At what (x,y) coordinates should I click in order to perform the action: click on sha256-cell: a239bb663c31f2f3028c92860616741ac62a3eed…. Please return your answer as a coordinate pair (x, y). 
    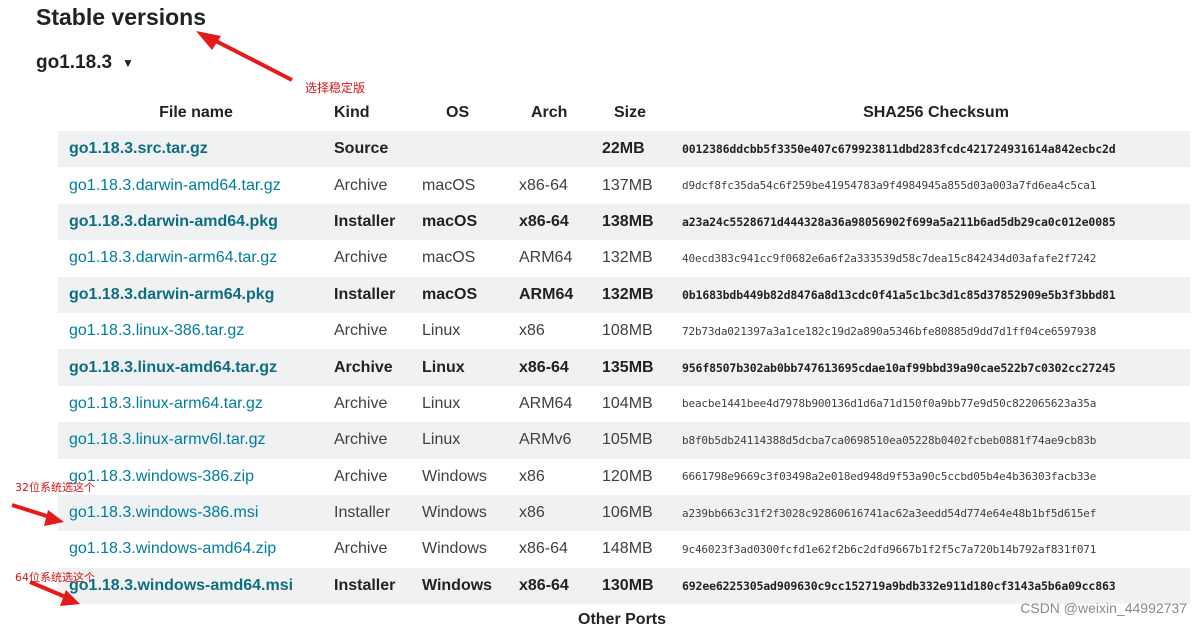
    Looking at the image, I should click on (936, 513).